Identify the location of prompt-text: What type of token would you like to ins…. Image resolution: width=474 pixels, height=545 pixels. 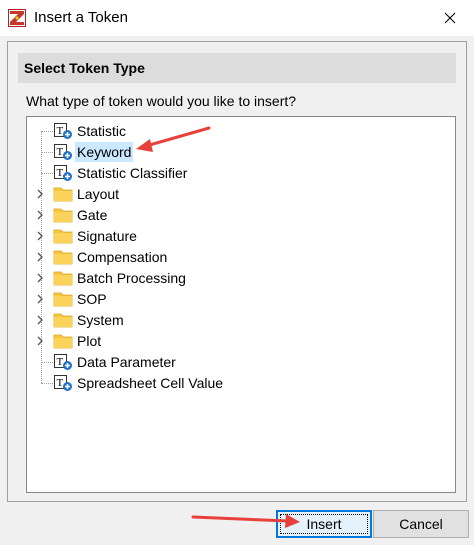
(161, 101).